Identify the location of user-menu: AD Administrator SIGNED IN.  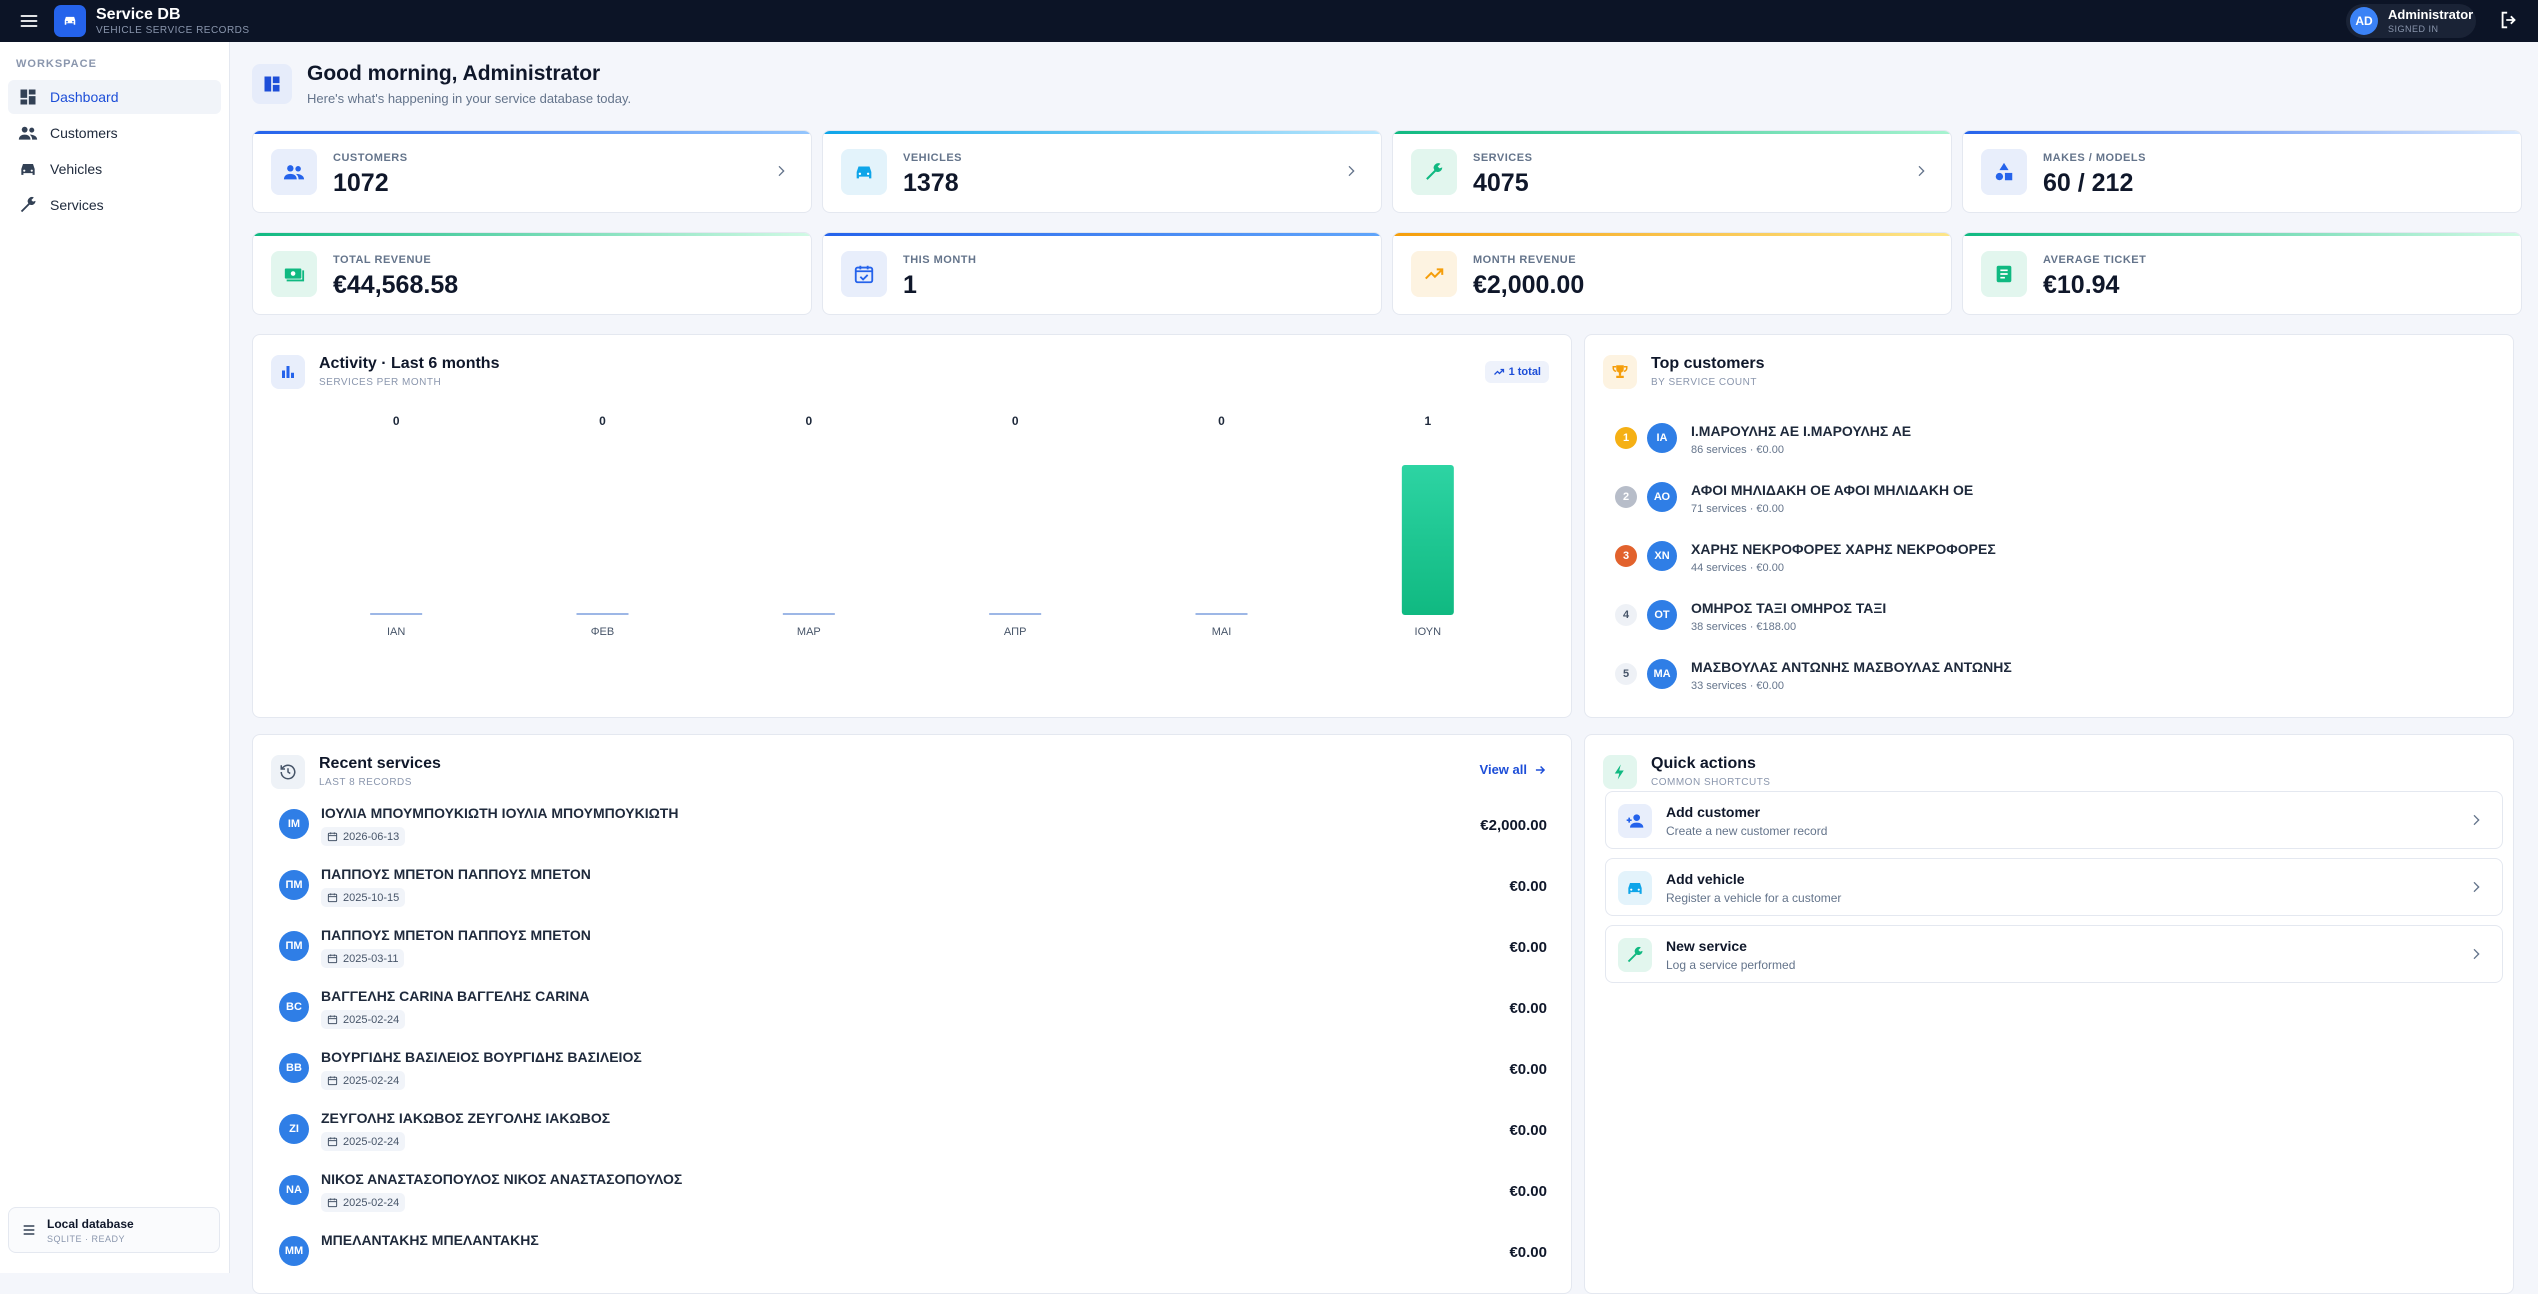
(2411, 21).